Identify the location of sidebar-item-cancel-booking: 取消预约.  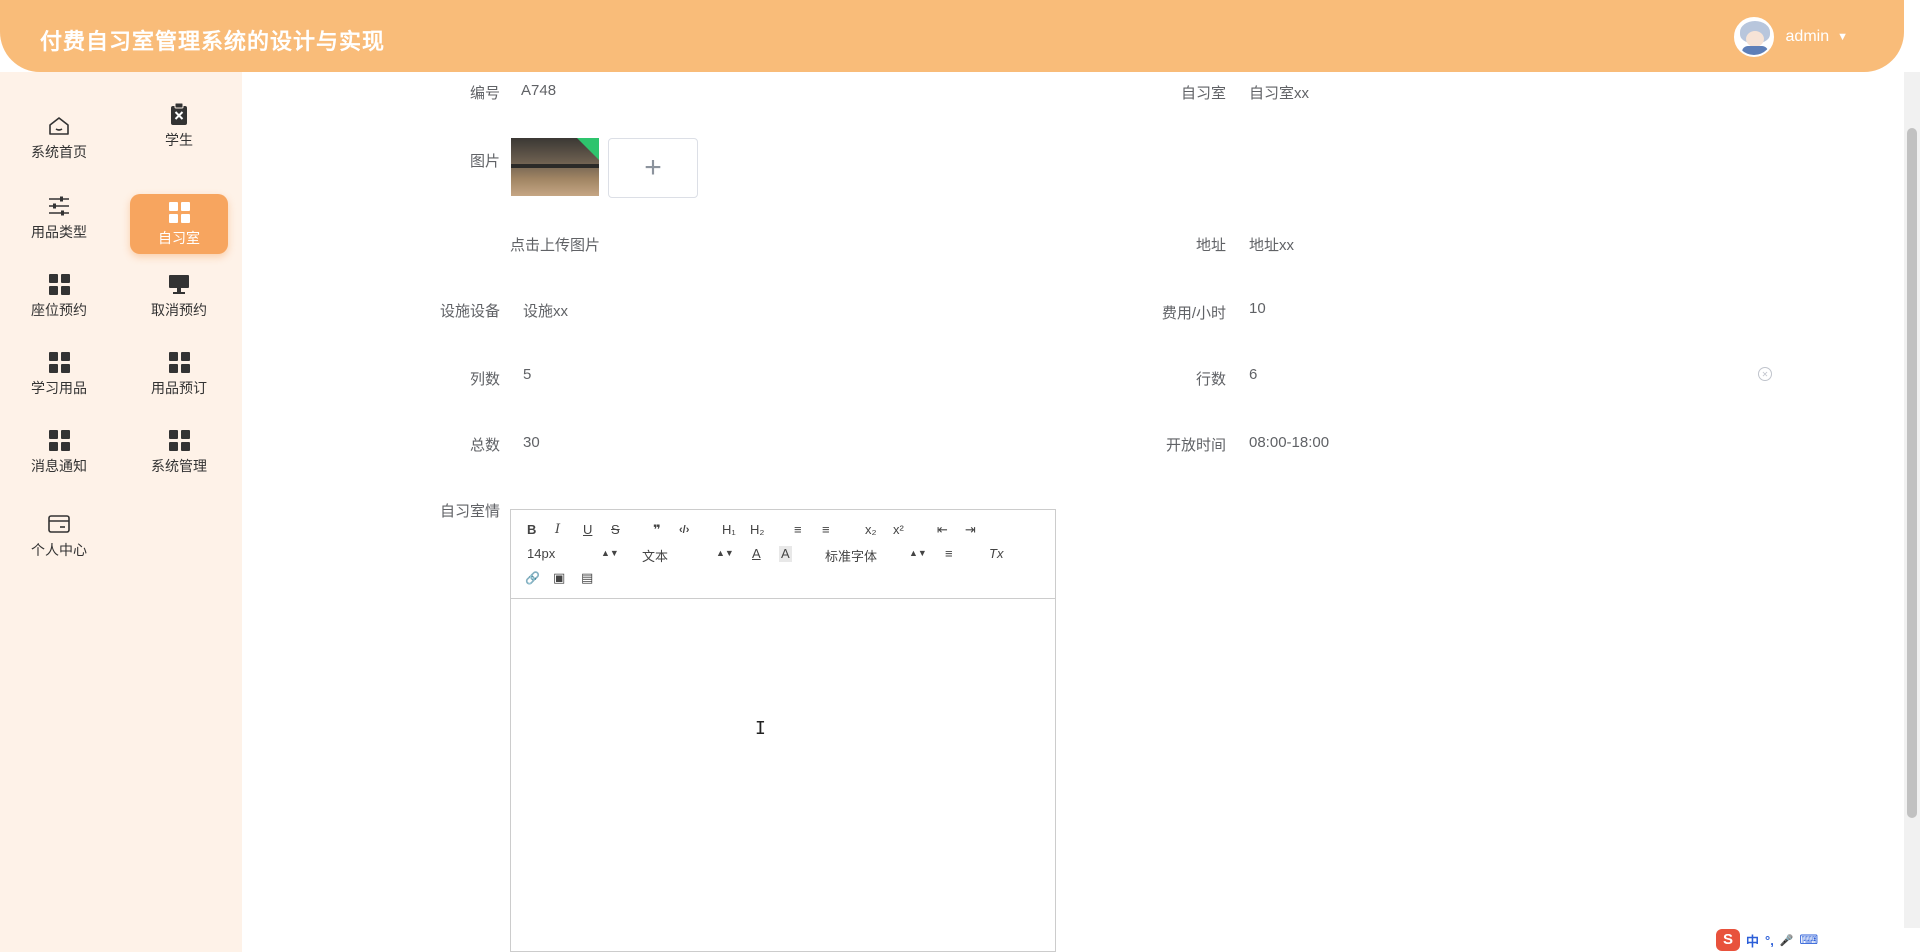
(179, 296).